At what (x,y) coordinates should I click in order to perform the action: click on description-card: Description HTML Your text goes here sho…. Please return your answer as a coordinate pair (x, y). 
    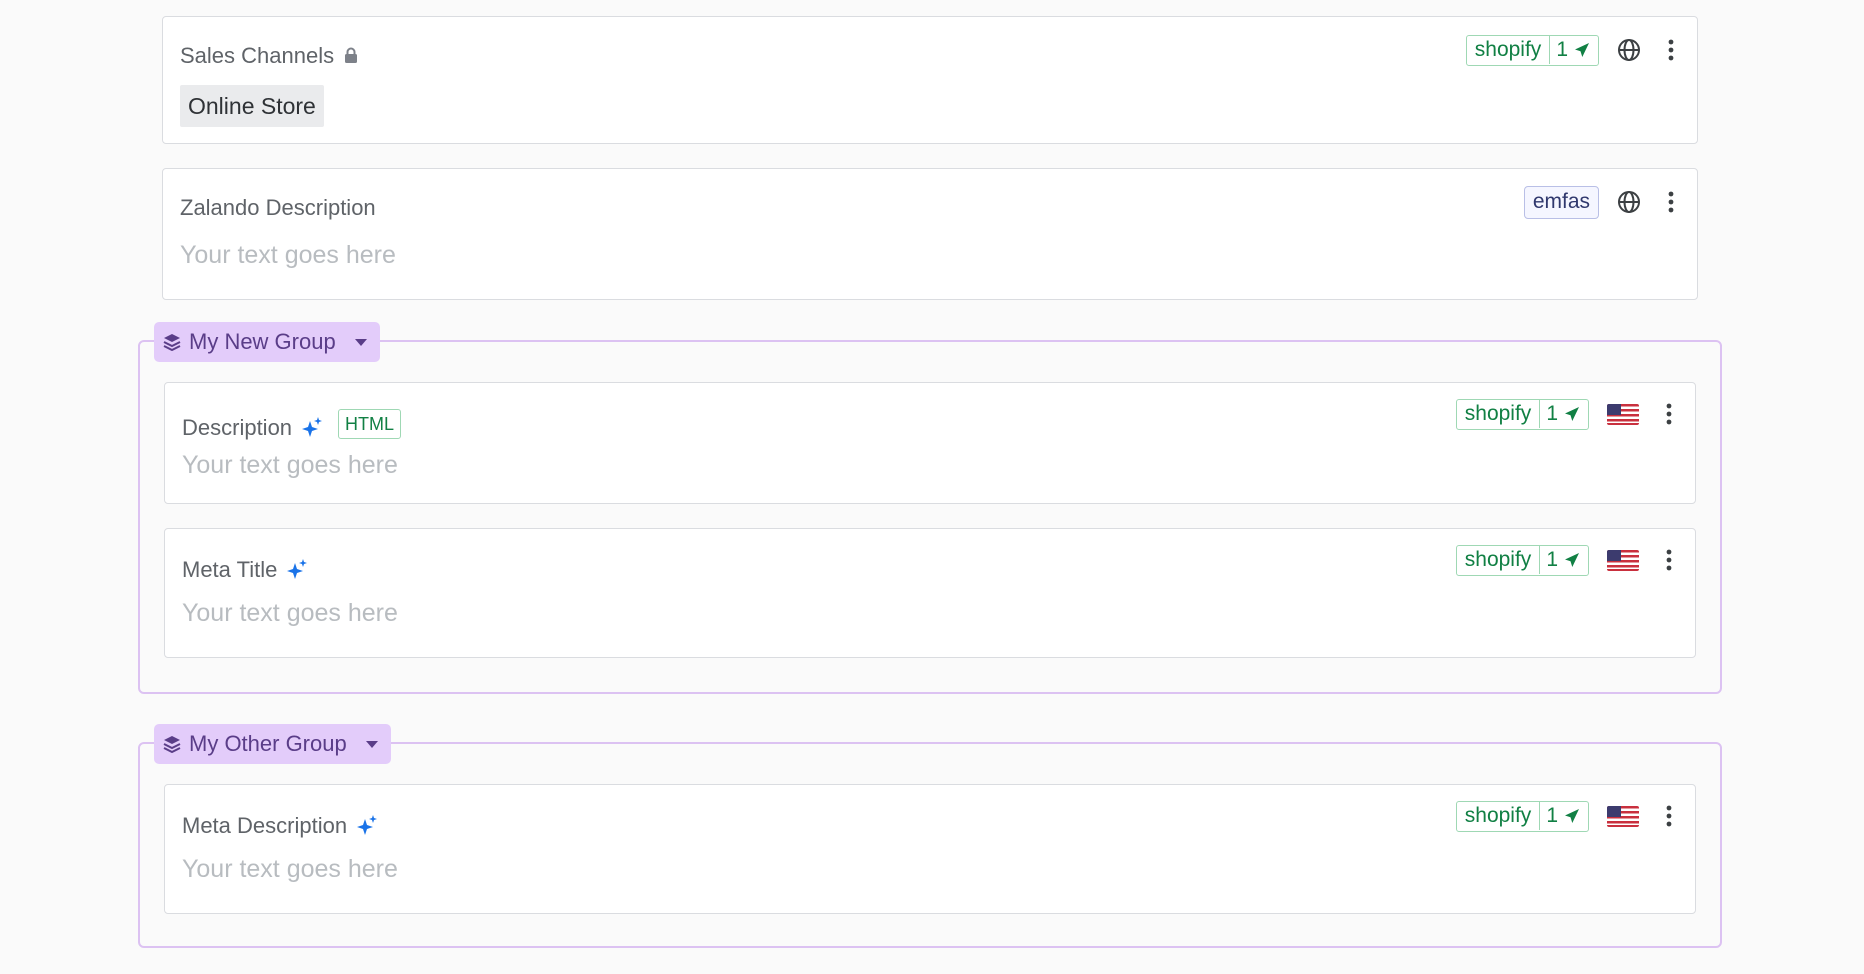
    Looking at the image, I should click on (930, 443).